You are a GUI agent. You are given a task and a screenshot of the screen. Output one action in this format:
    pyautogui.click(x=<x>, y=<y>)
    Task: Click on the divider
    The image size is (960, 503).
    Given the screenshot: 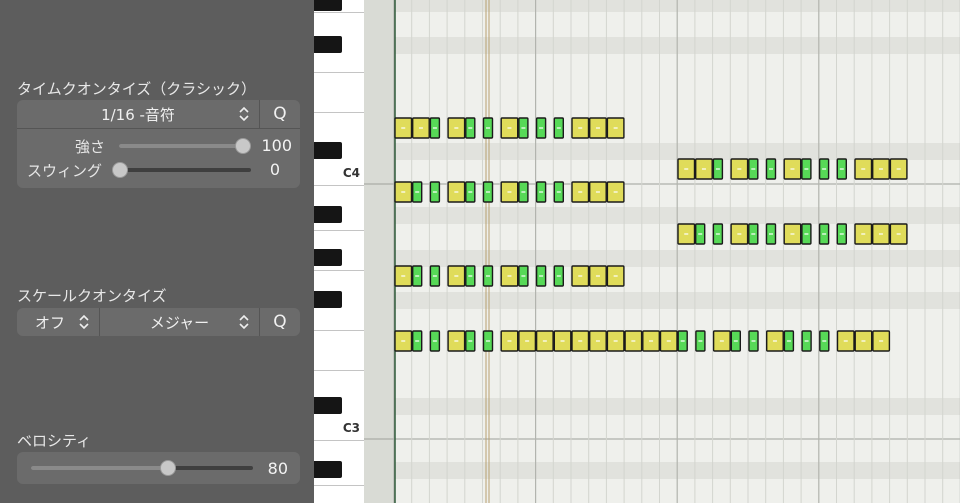 What is the action you would take?
    pyautogui.click(x=158, y=128)
    